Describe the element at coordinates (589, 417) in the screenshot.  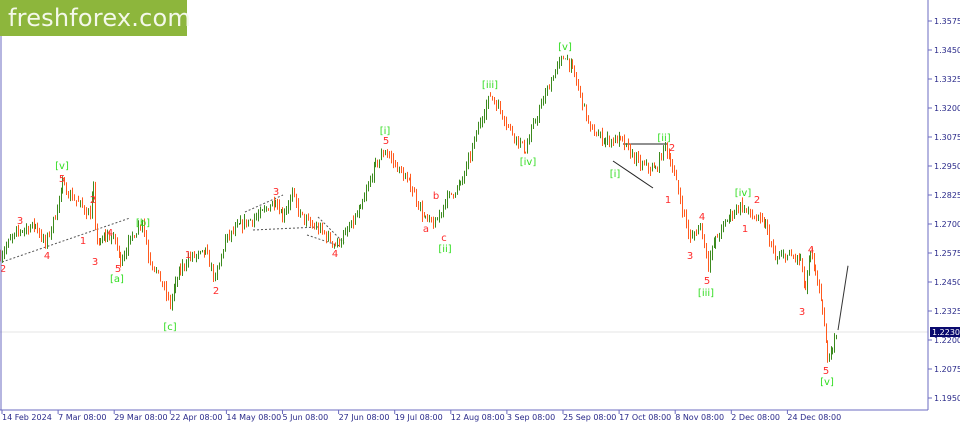
I see `x-tick-label: 25 Sep 08:00` at that location.